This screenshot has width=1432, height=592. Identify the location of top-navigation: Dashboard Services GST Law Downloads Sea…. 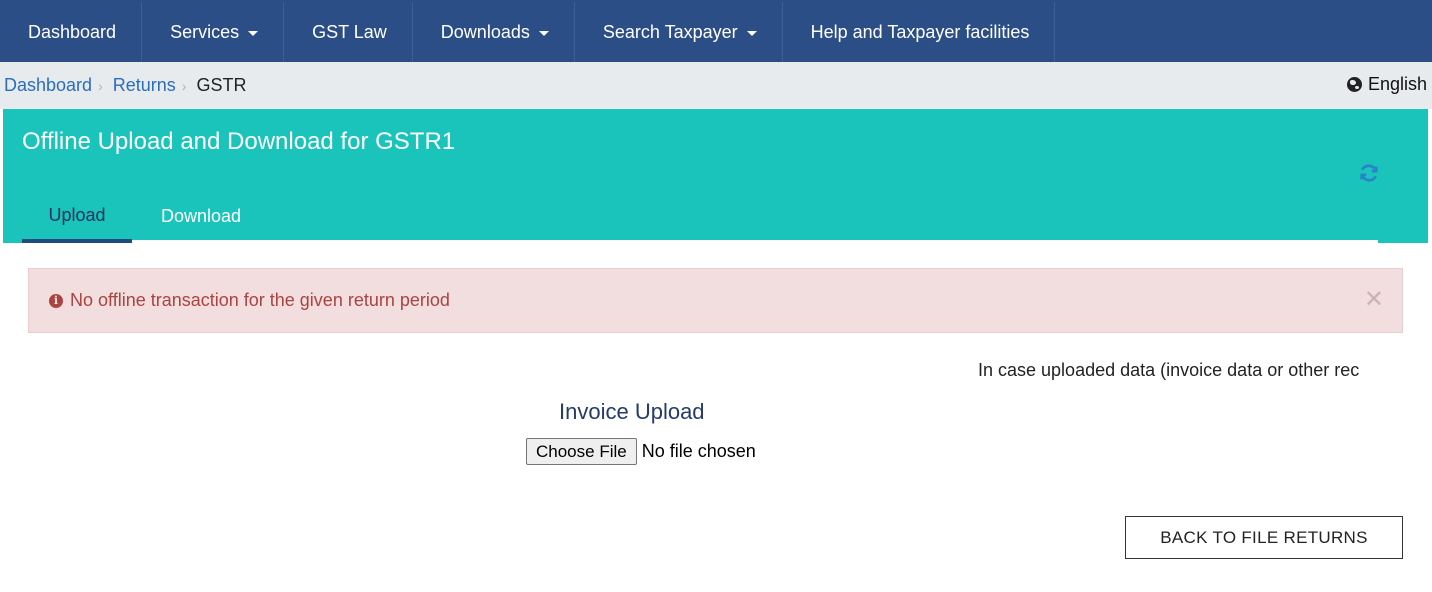
(716, 31).